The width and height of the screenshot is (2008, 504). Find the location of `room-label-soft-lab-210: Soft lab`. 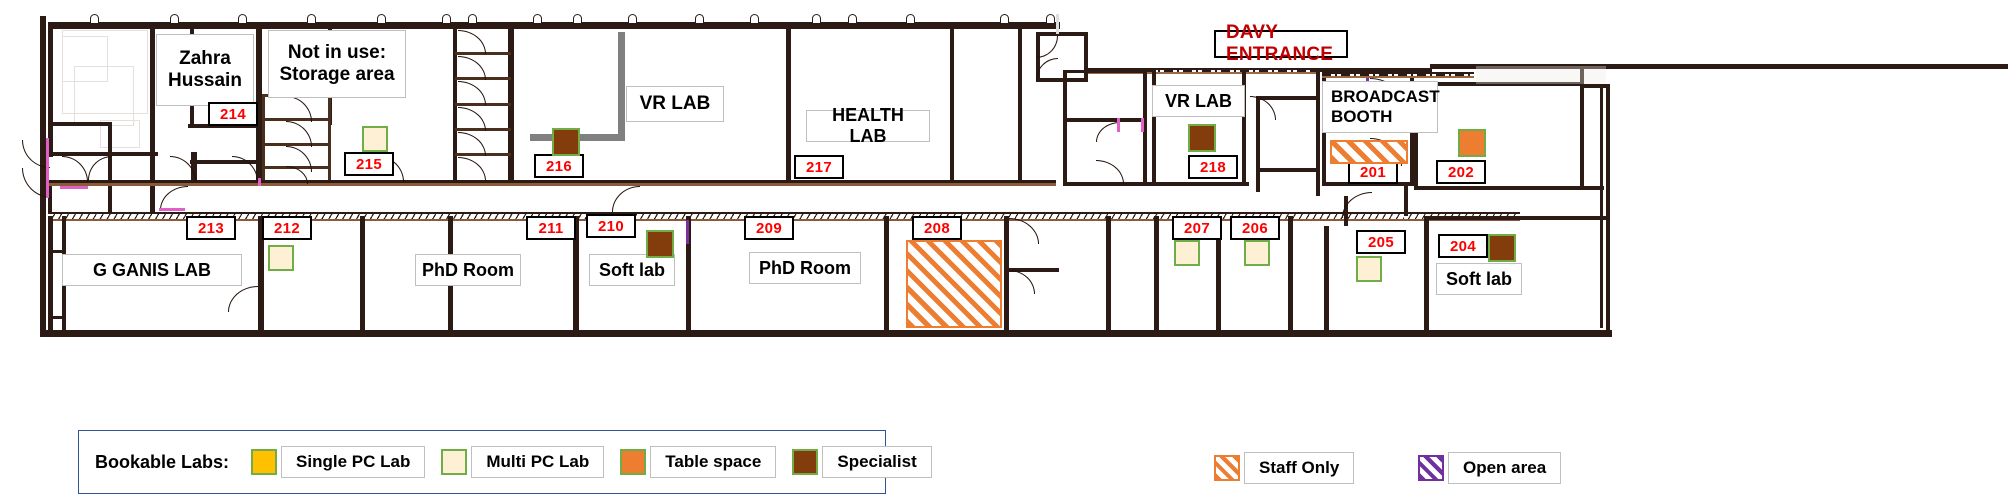

room-label-soft-lab-210: Soft lab is located at coordinates (632, 270).